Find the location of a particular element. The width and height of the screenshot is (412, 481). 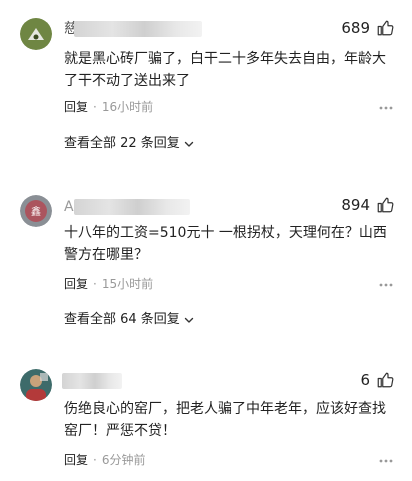

view-all-replies-button: 查看全部 64 条回复 is located at coordinates (129, 320).